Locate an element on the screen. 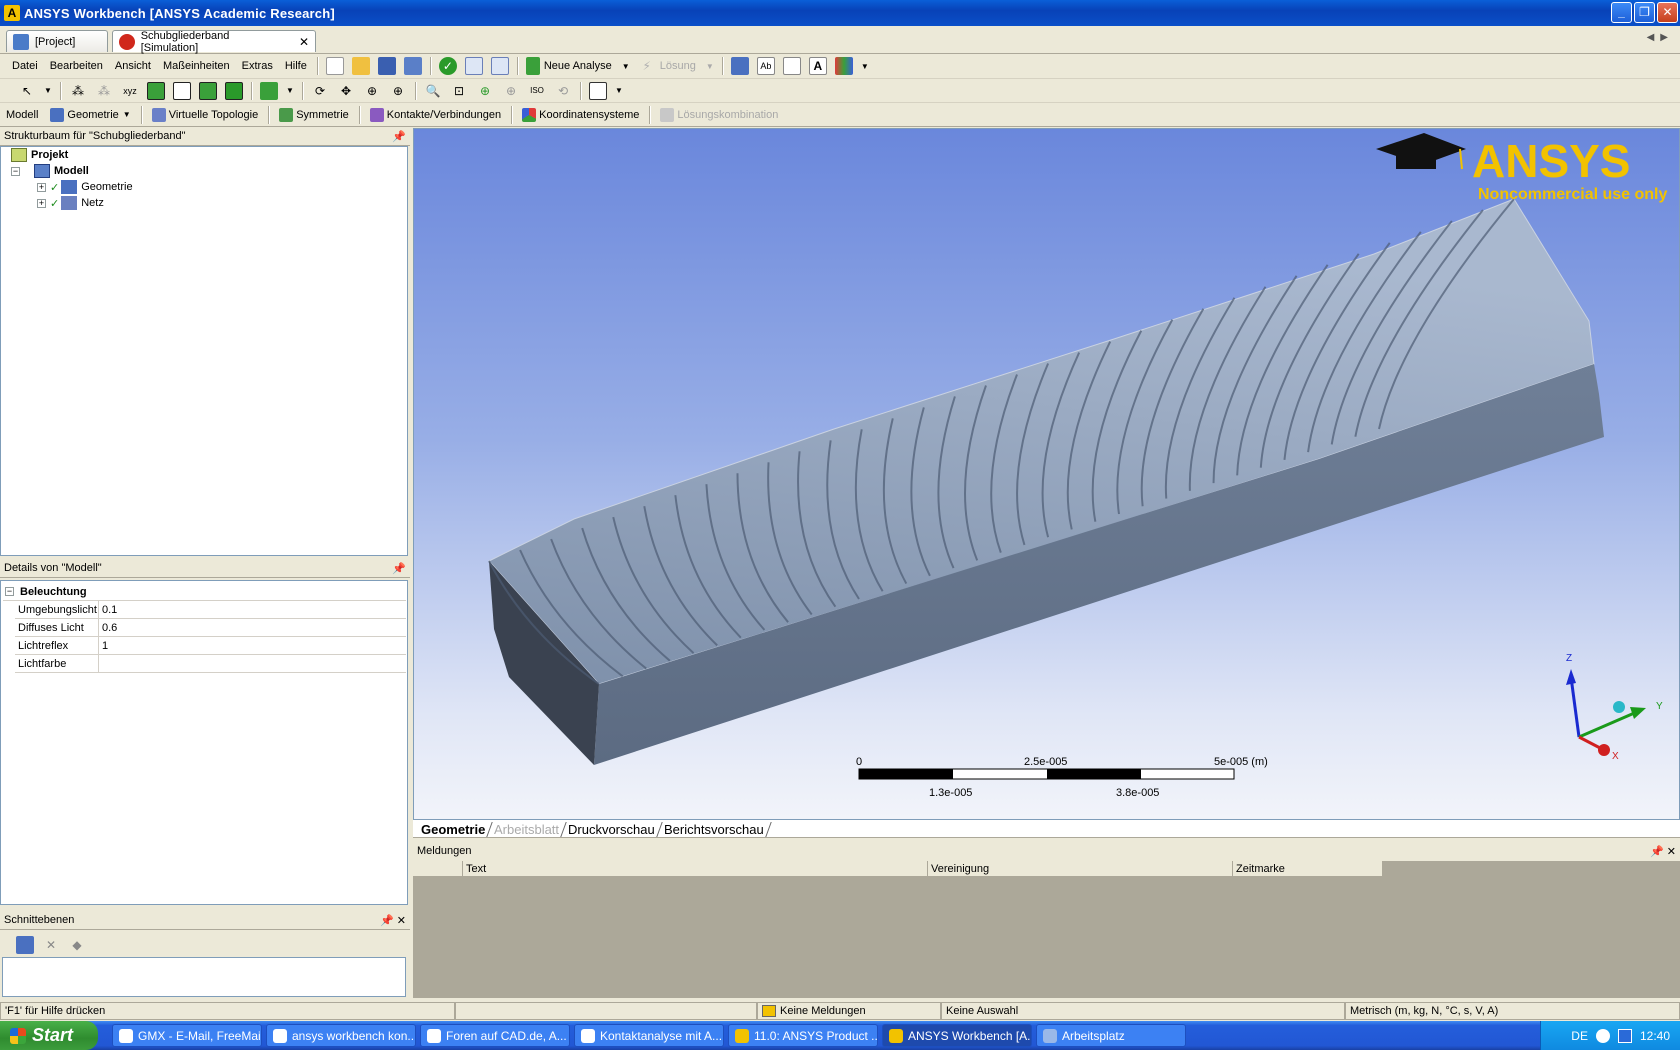 The height and width of the screenshot is (1050, 1680). iso-view-icon: ISO is located at coordinates (537, 91).